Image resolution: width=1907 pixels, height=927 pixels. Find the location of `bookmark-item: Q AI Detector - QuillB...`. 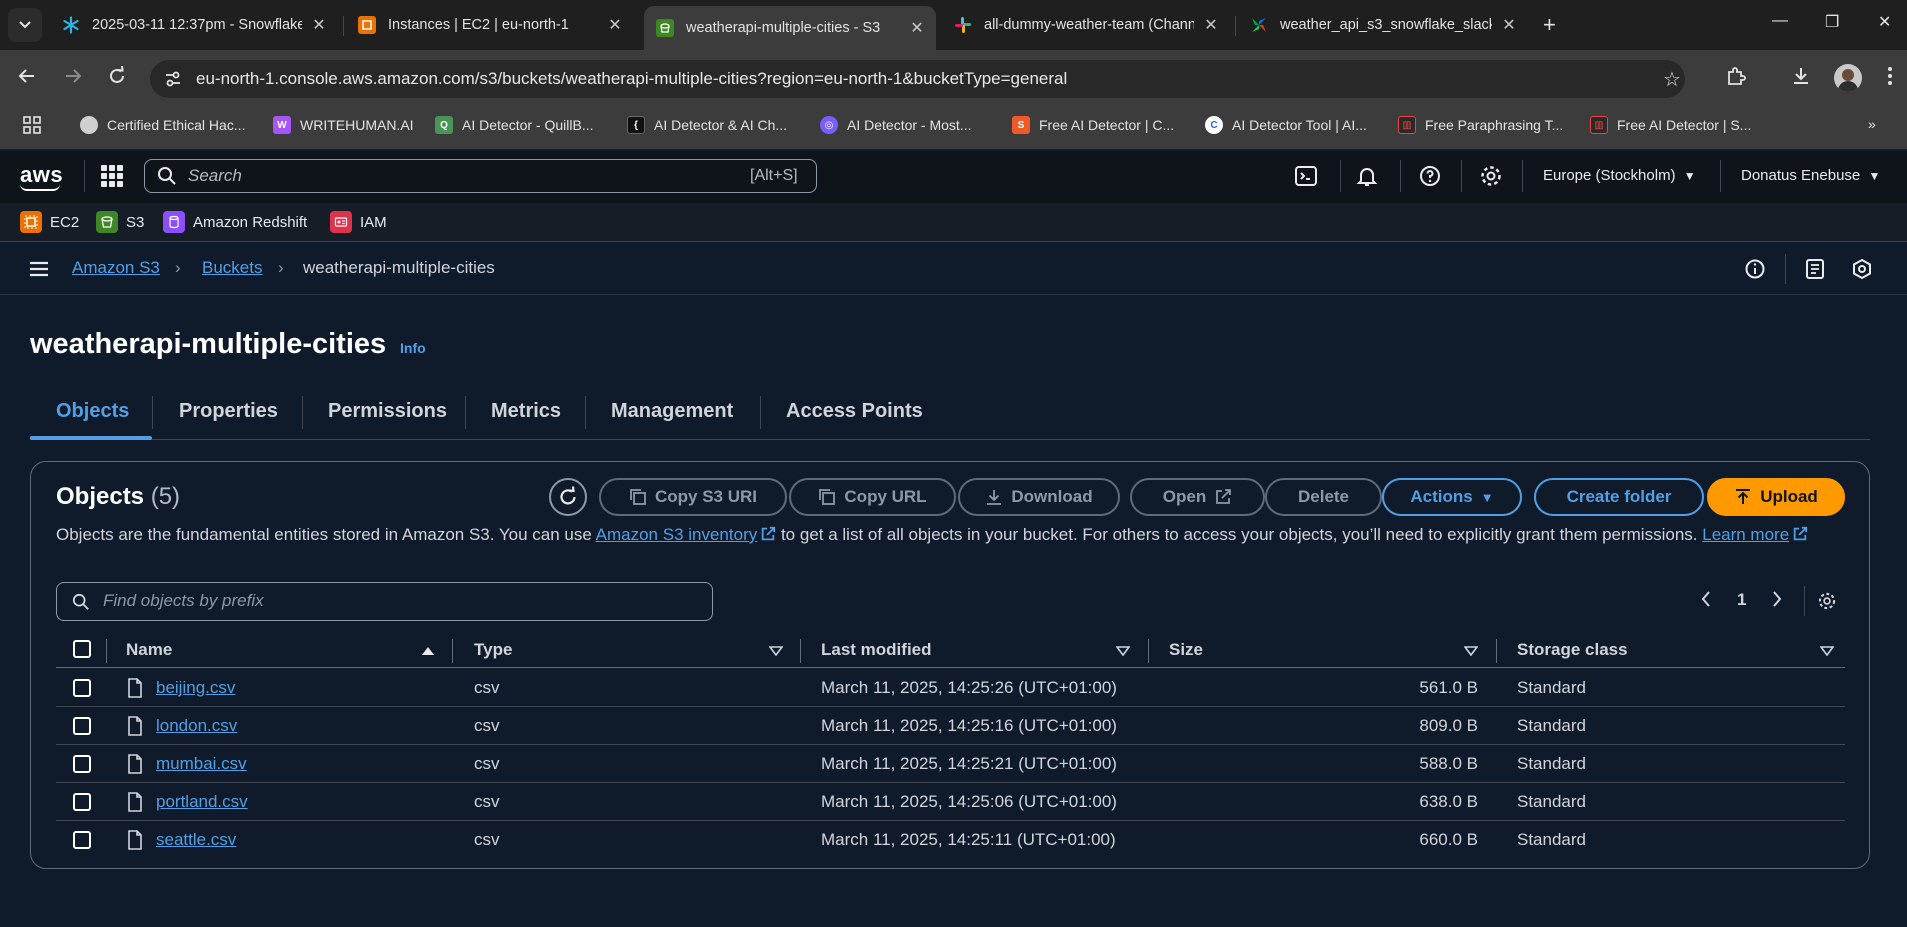

bookmark-item: Q AI Detector - QuillB... is located at coordinates (514, 125).